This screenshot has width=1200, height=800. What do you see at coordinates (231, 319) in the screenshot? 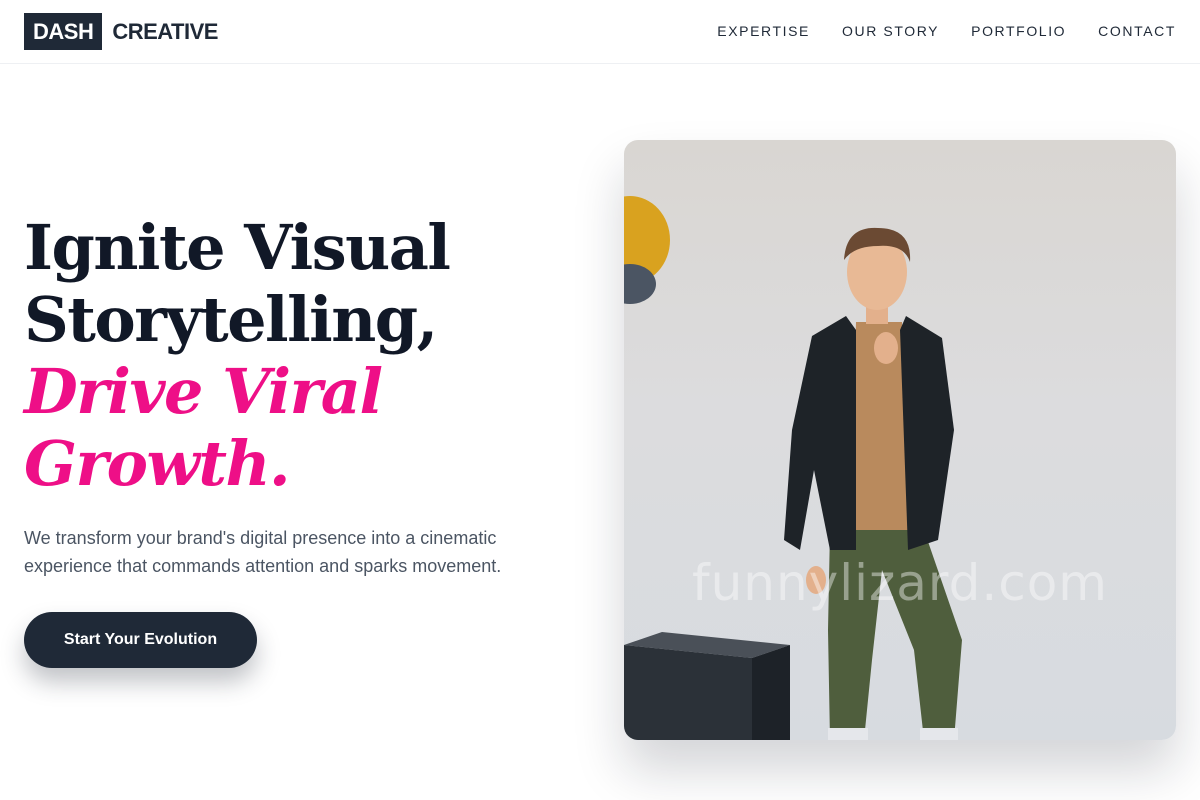
I see `headline-line: Storytelling,` at bounding box center [231, 319].